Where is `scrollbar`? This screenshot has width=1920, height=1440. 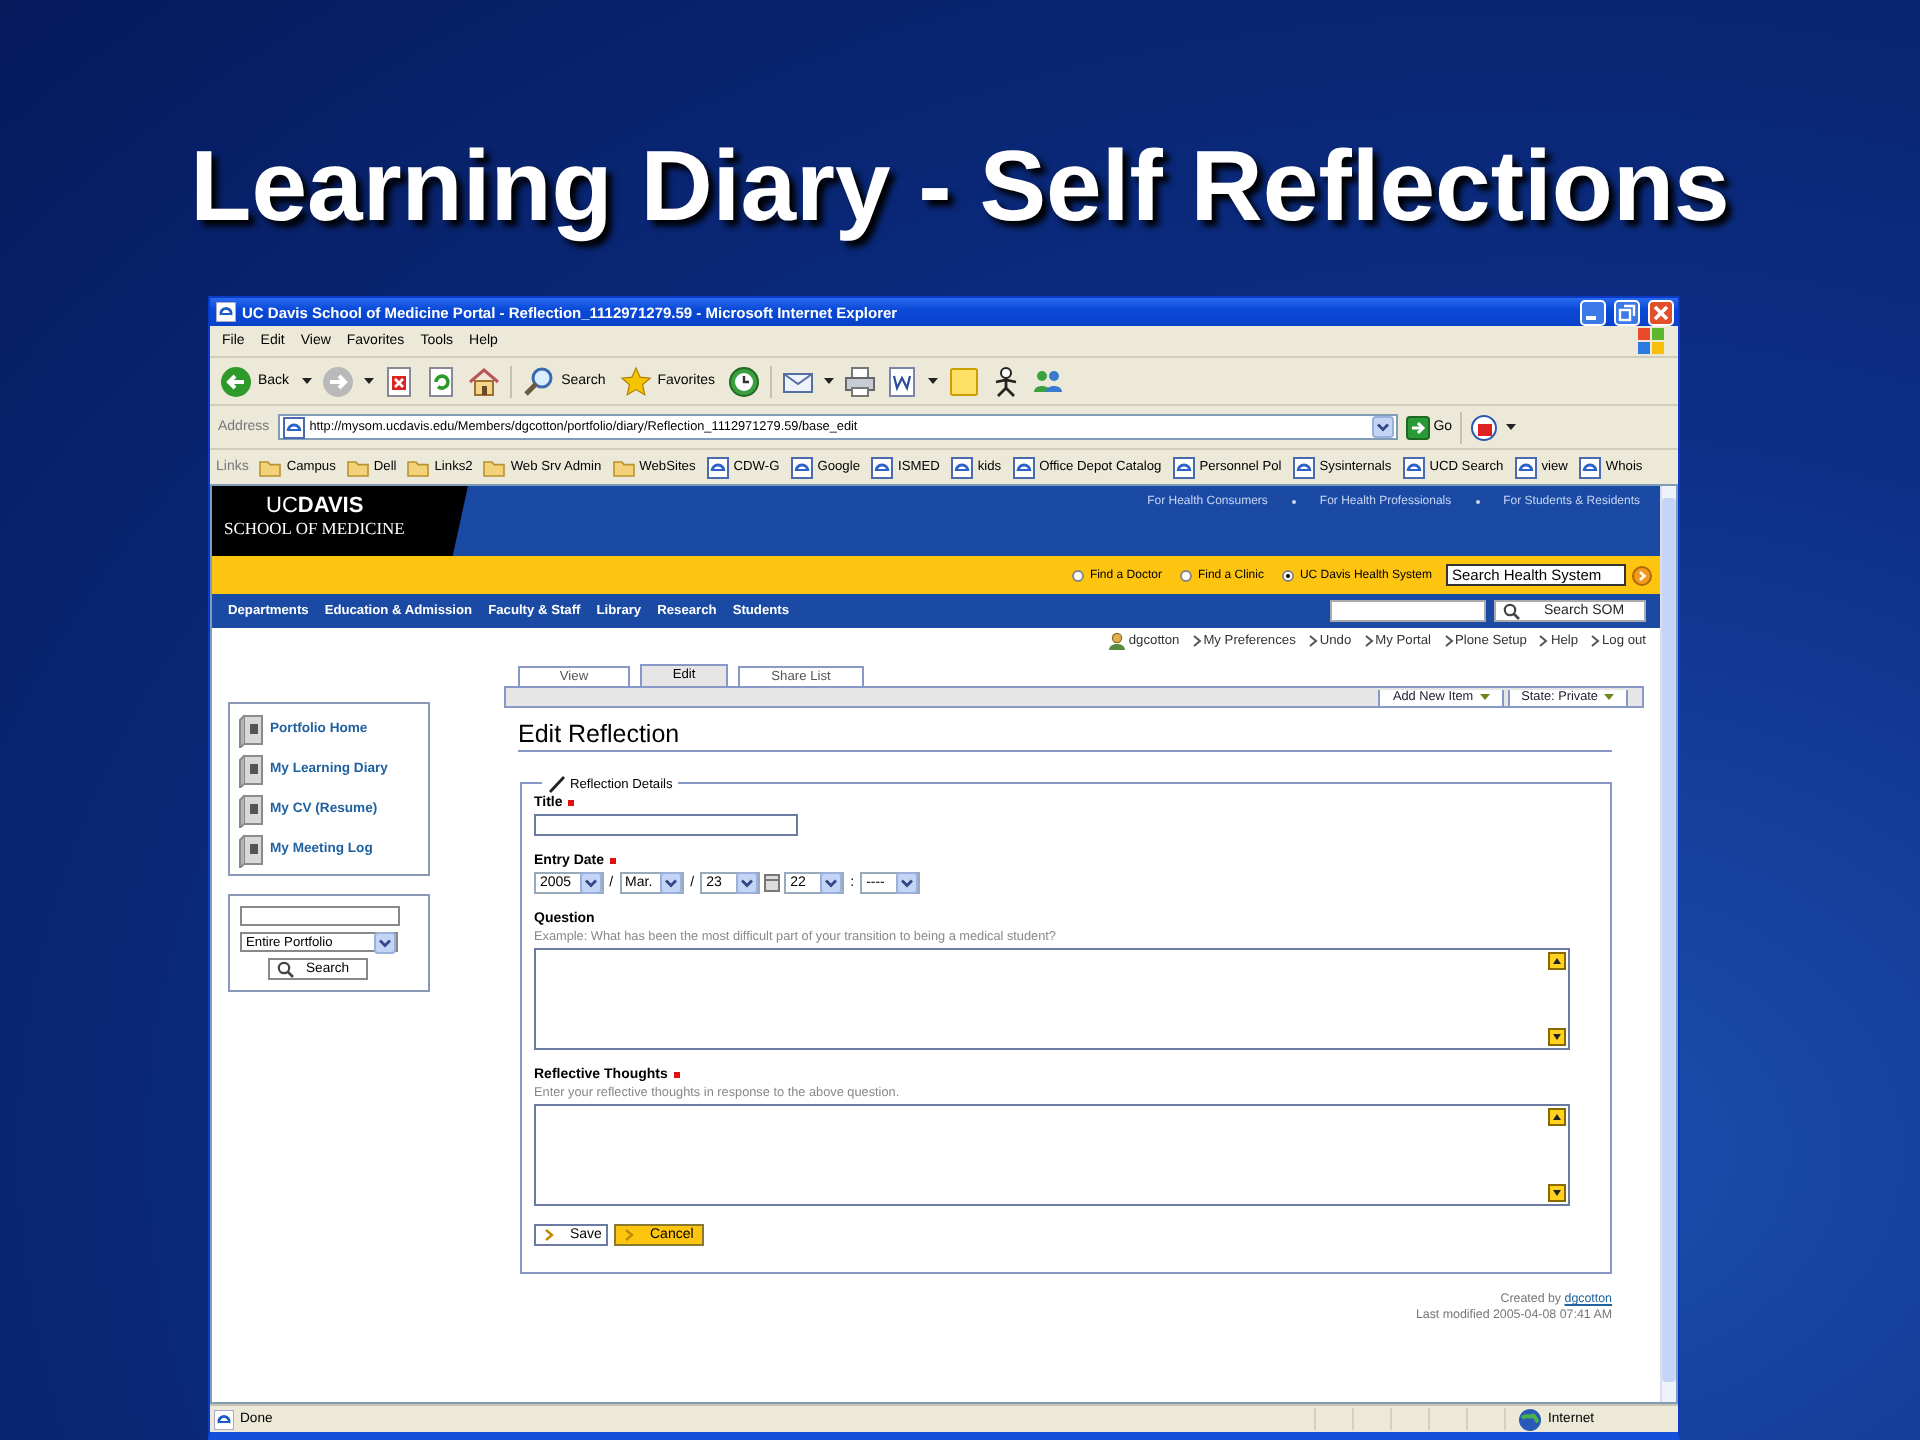 scrollbar is located at coordinates (1668, 944).